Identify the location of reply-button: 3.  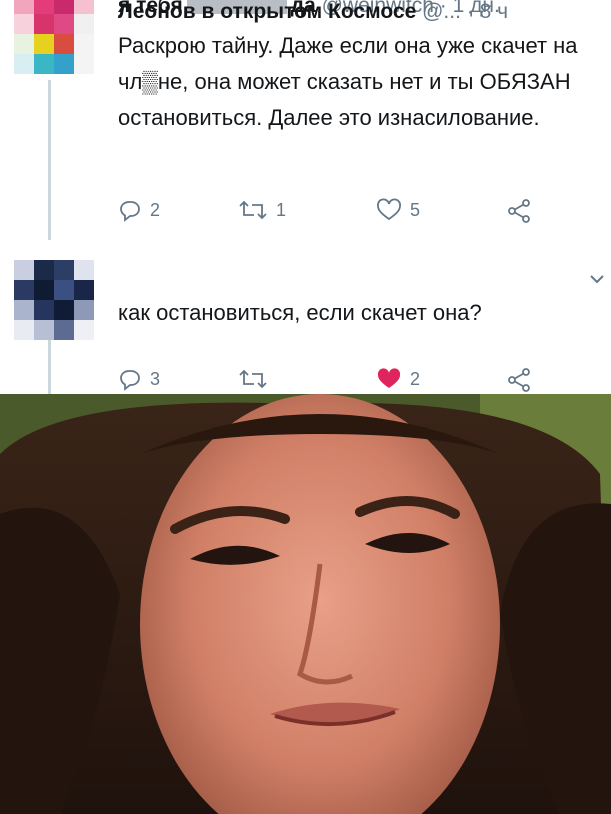
(139, 379).